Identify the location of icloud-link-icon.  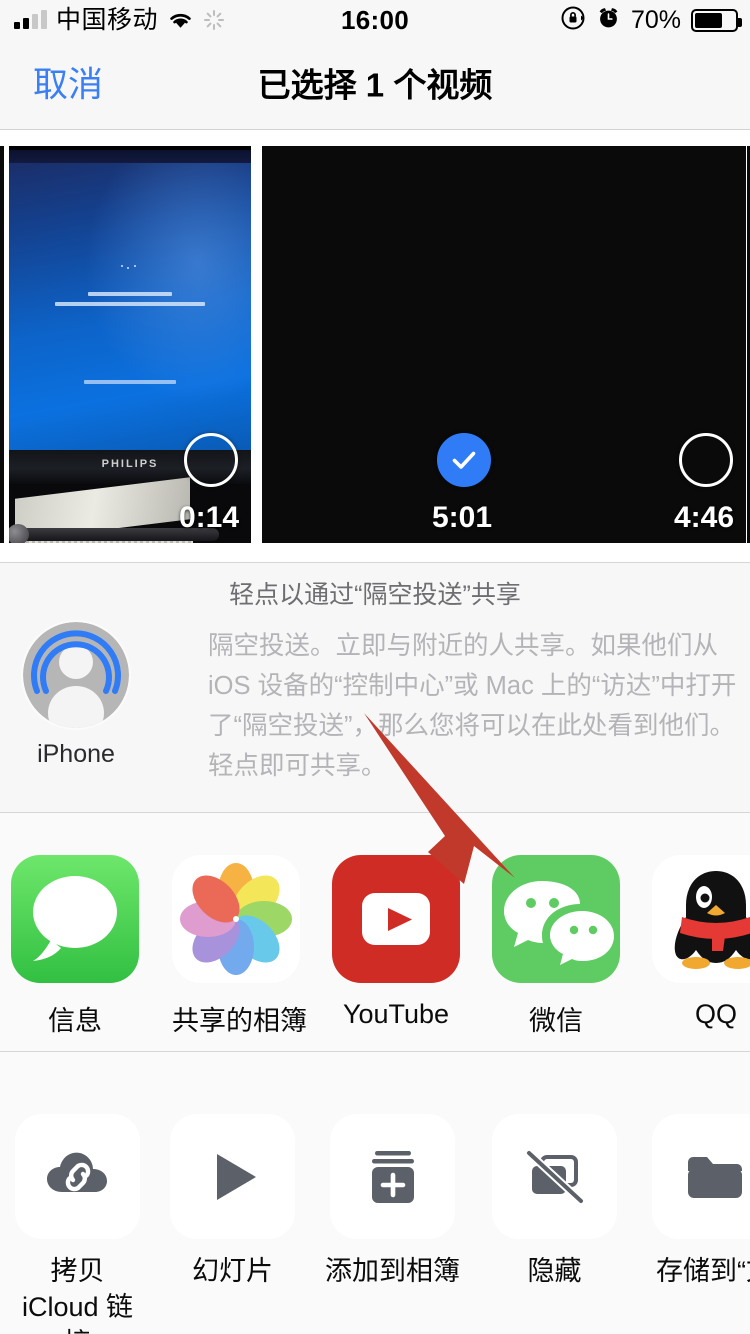
(77, 1176).